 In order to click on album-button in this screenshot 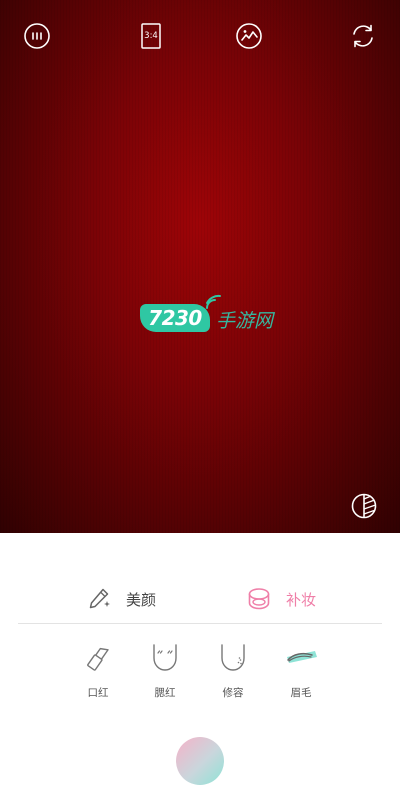, I will do `click(249, 36)`.